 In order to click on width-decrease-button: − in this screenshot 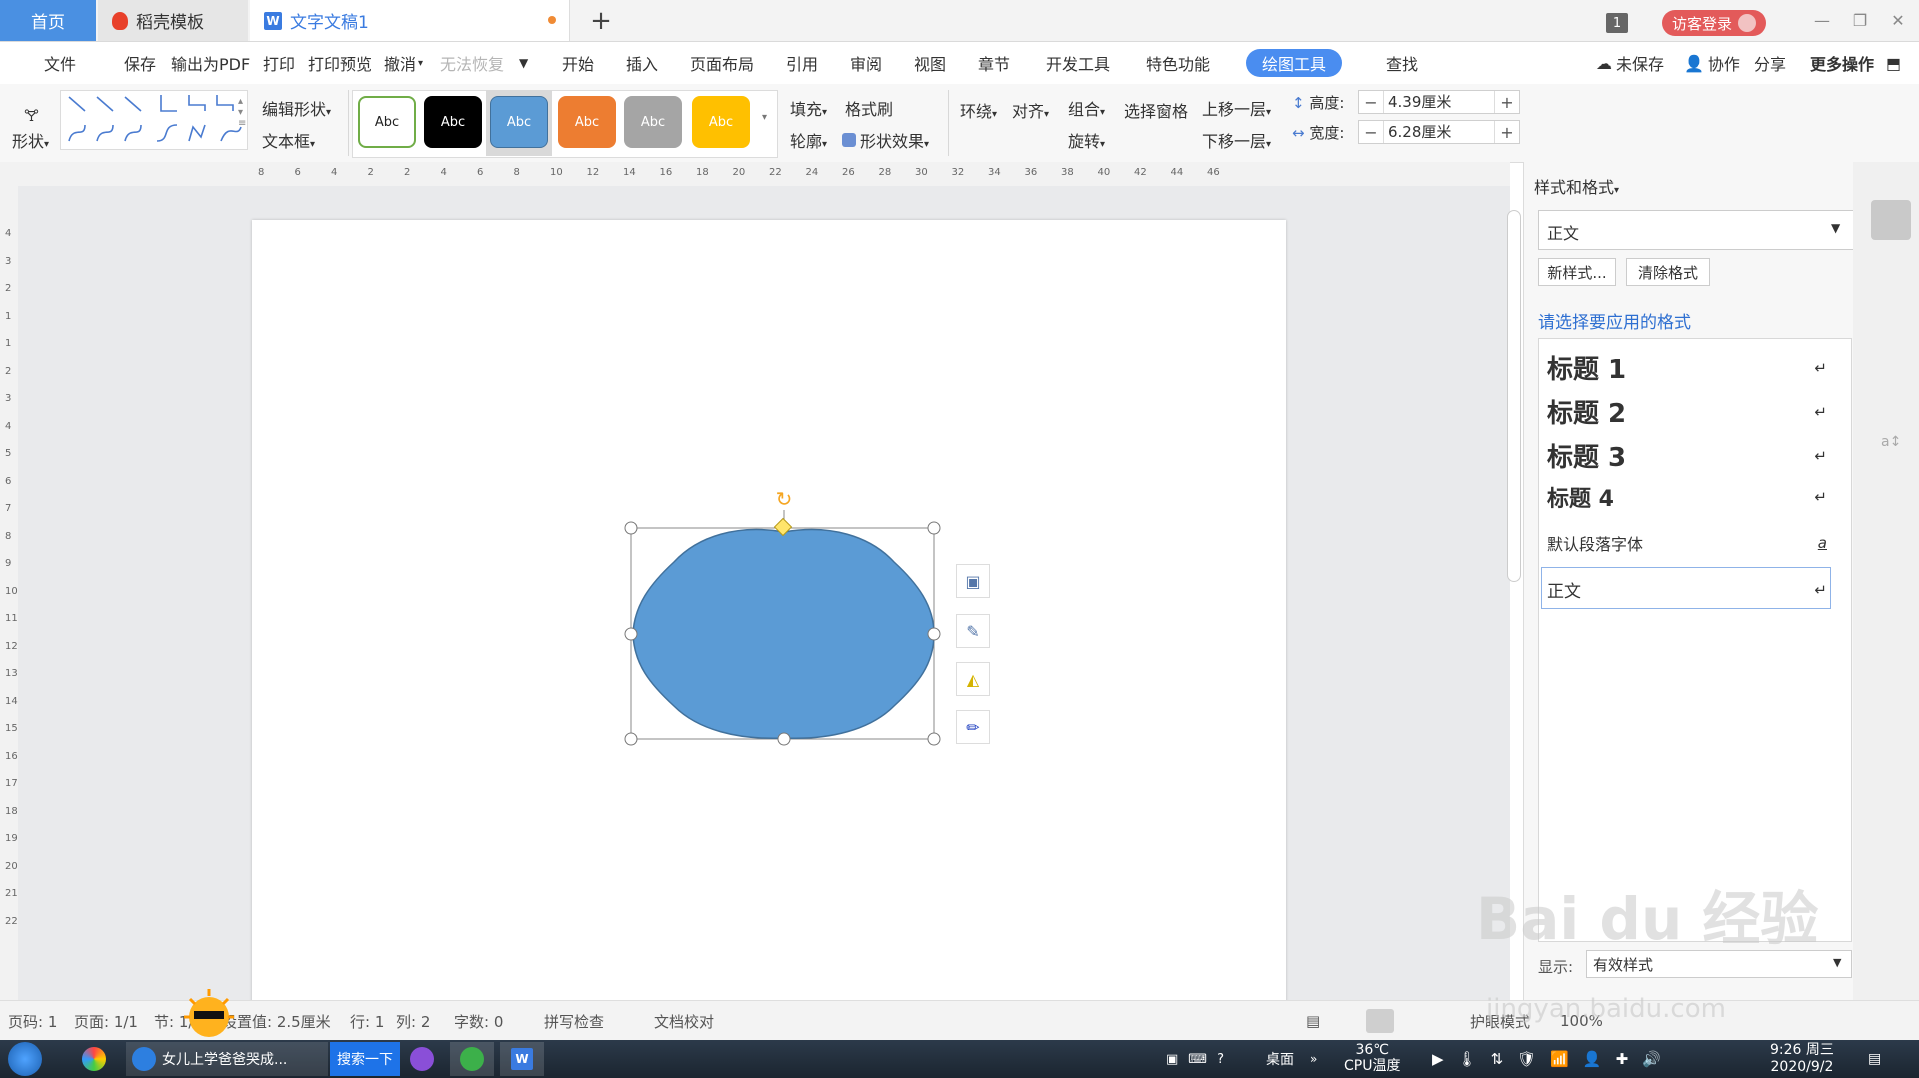, I will do `click(1371, 132)`.